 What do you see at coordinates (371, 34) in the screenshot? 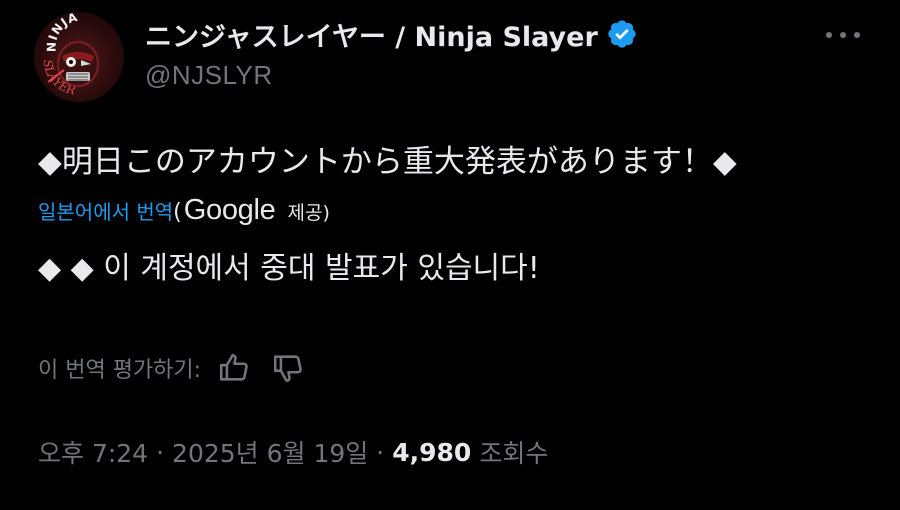
I see `display-name: ニンジャスレイヤー / Ninja Slayer` at bounding box center [371, 34].